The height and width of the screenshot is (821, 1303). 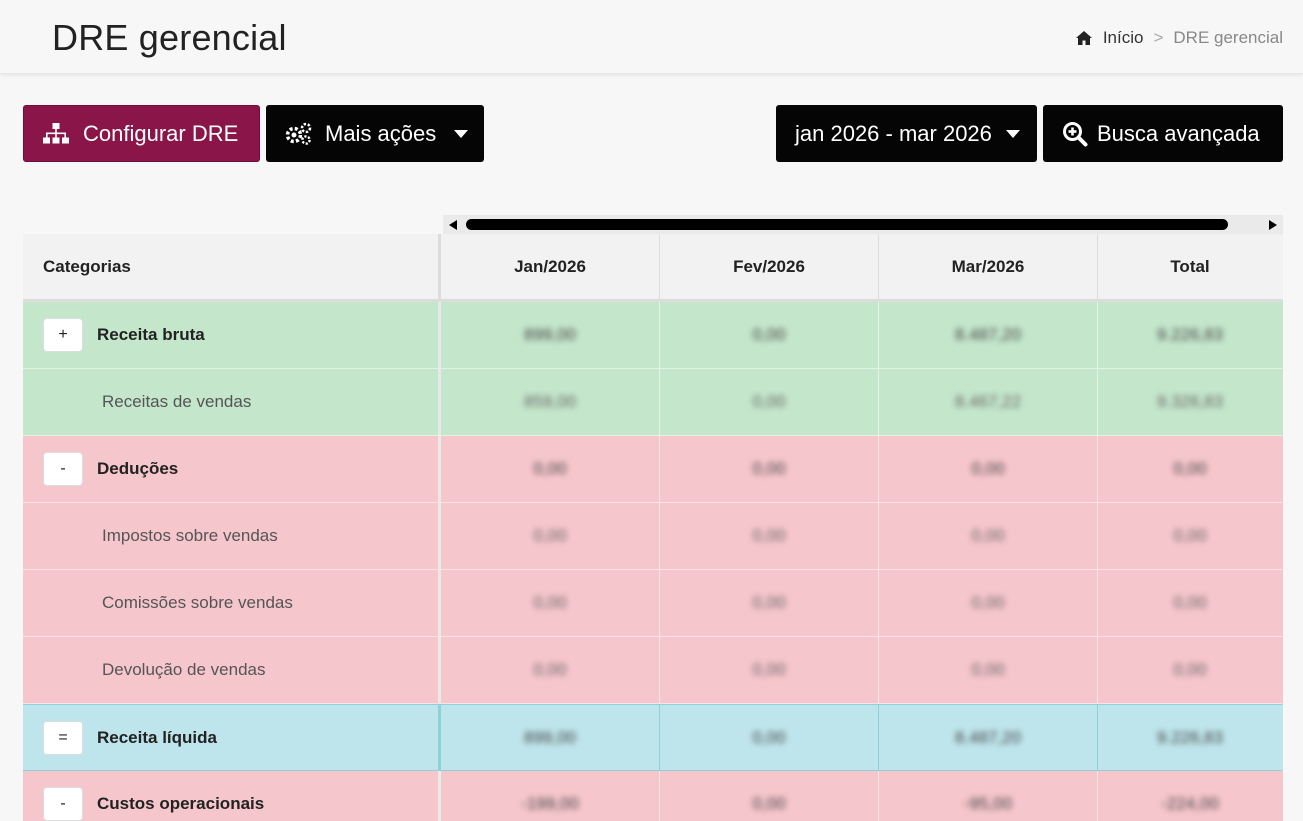 I want to click on category-cell: Impostos sobre vendas, so click(x=232, y=536).